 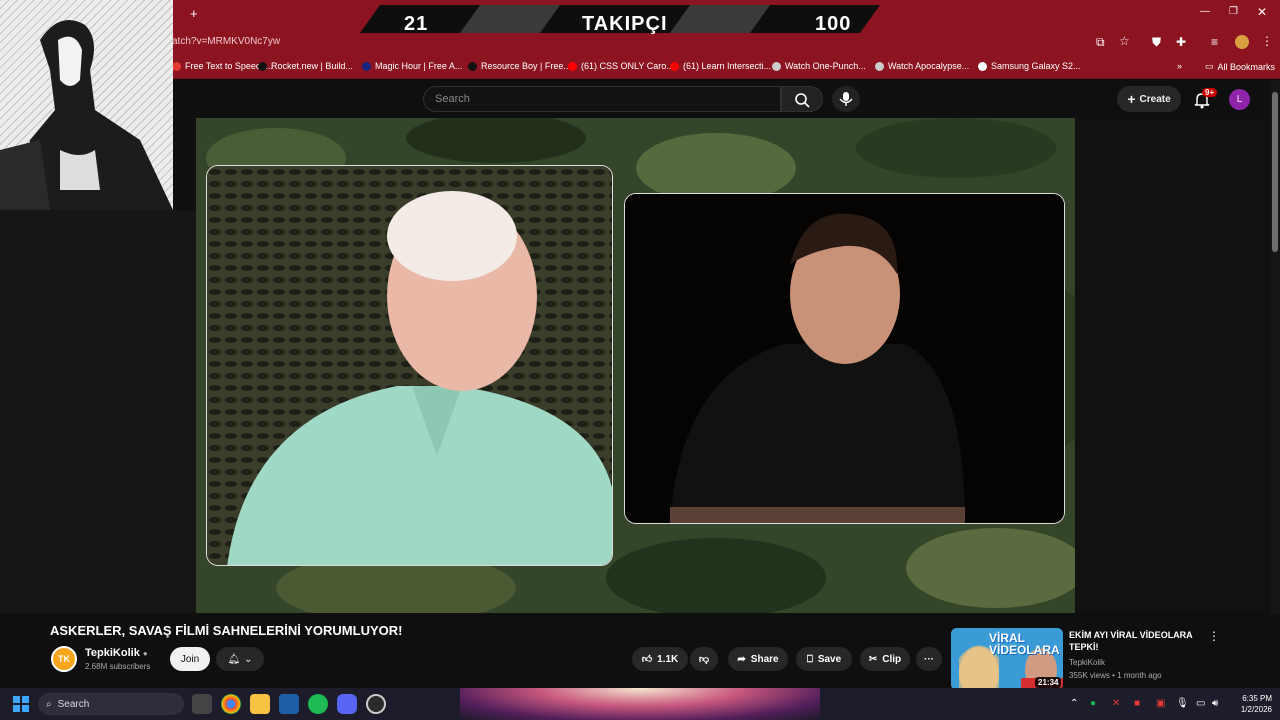 I want to click on share-button: ➦ Share, so click(x=758, y=659).